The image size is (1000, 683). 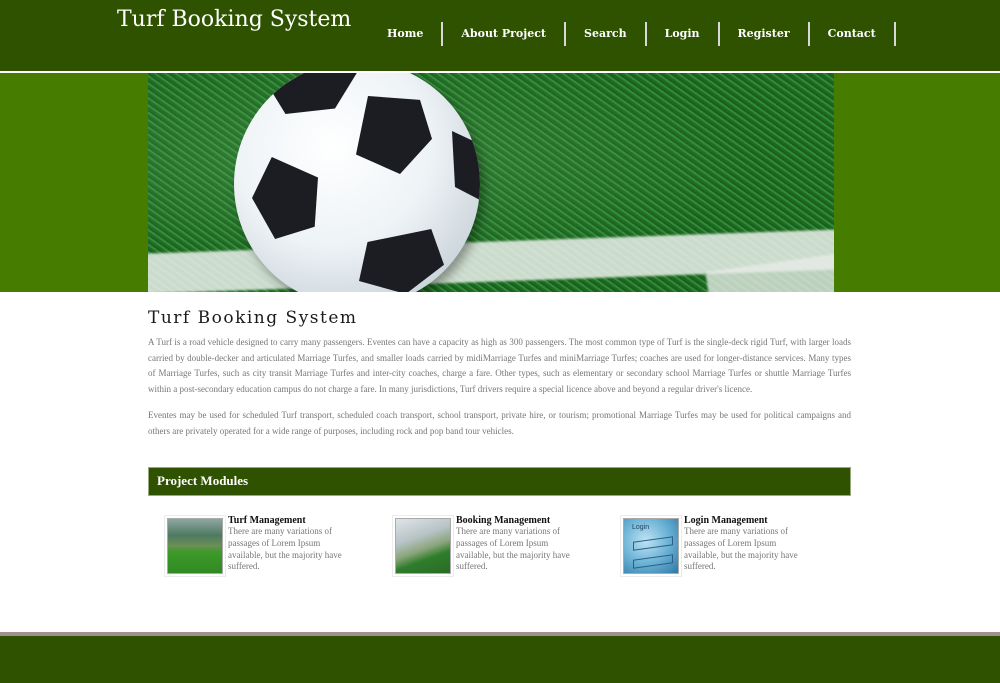 I want to click on module-title: Booking Management, so click(x=503, y=520).